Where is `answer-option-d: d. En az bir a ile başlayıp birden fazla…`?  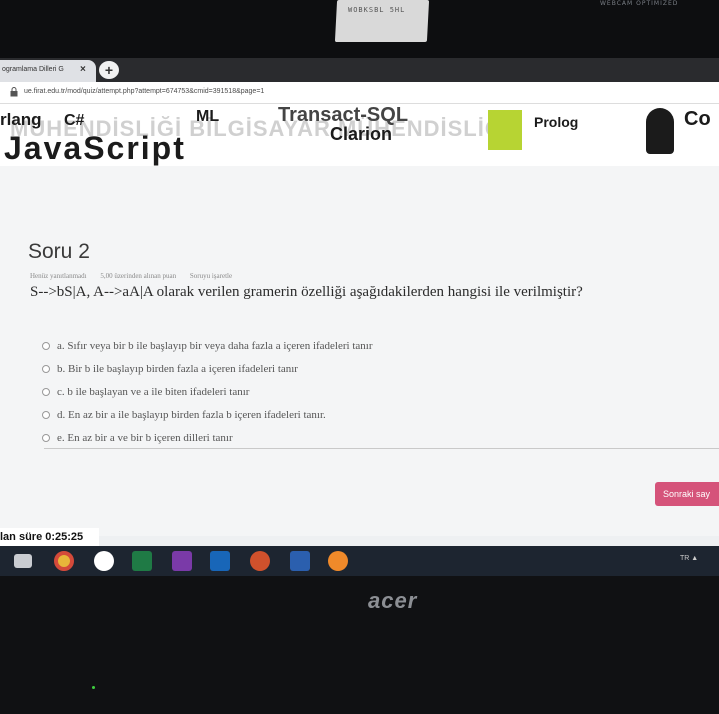
answer-option-d: d. En az bir a ile başlayıp birden fazla… is located at coordinates (184, 415).